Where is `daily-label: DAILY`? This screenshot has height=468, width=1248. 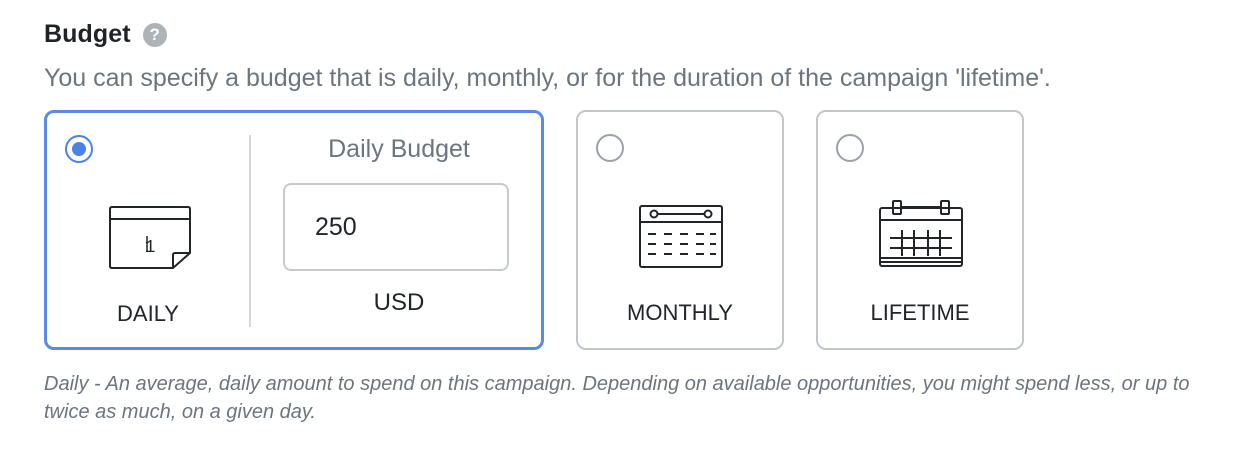
daily-label: DAILY is located at coordinates (148, 313).